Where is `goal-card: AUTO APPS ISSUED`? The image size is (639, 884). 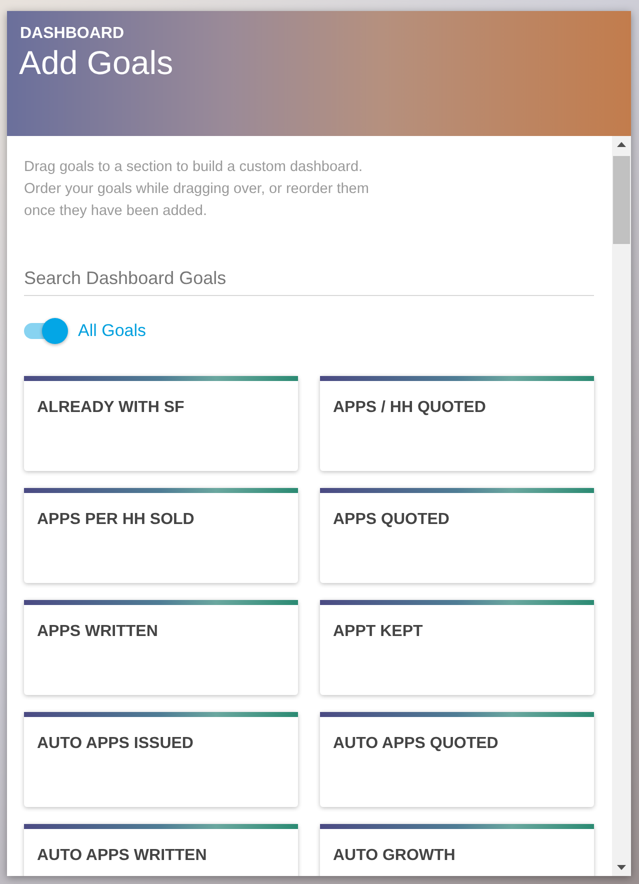 goal-card: AUTO APPS ISSUED is located at coordinates (161, 759).